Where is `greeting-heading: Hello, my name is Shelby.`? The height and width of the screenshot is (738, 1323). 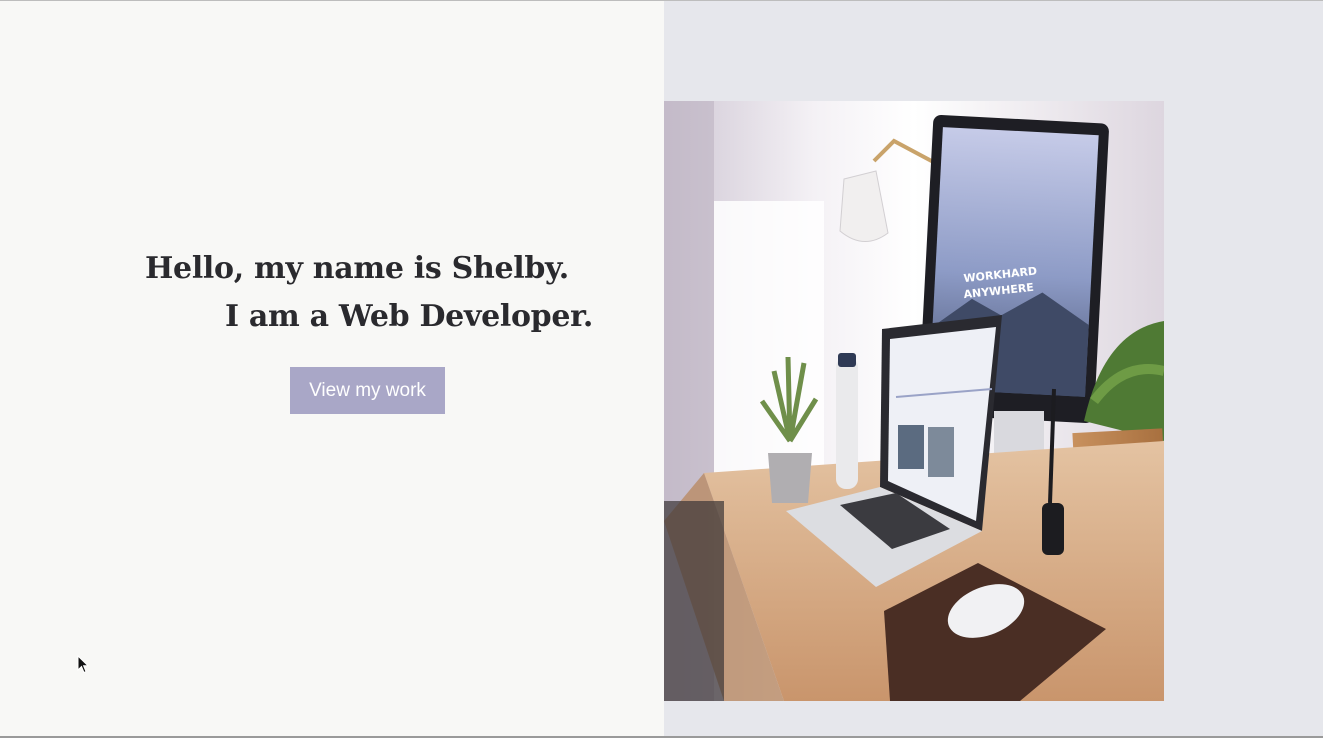
greeting-heading: Hello, my name is Shelby. is located at coordinates (357, 268).